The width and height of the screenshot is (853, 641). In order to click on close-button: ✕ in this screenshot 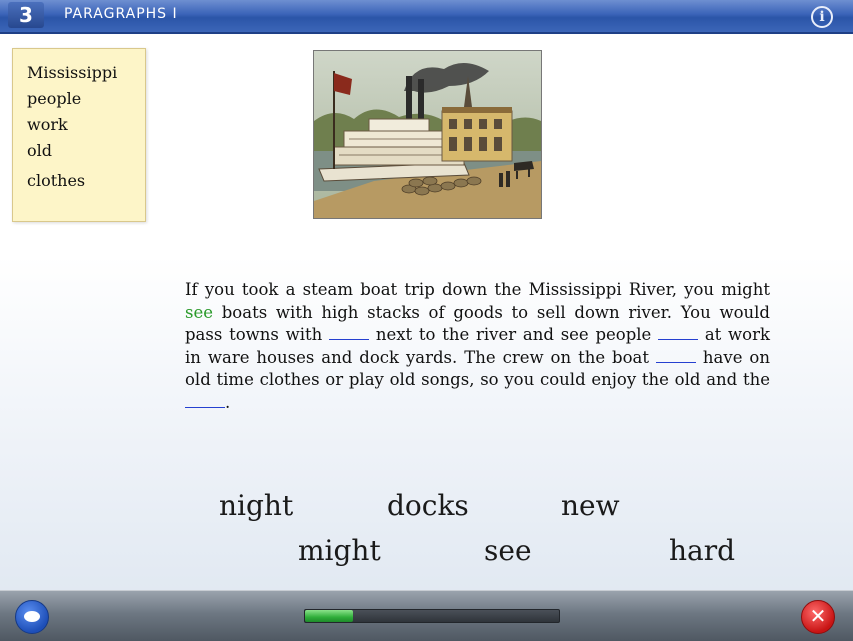, I will do `click(818, 617)`.